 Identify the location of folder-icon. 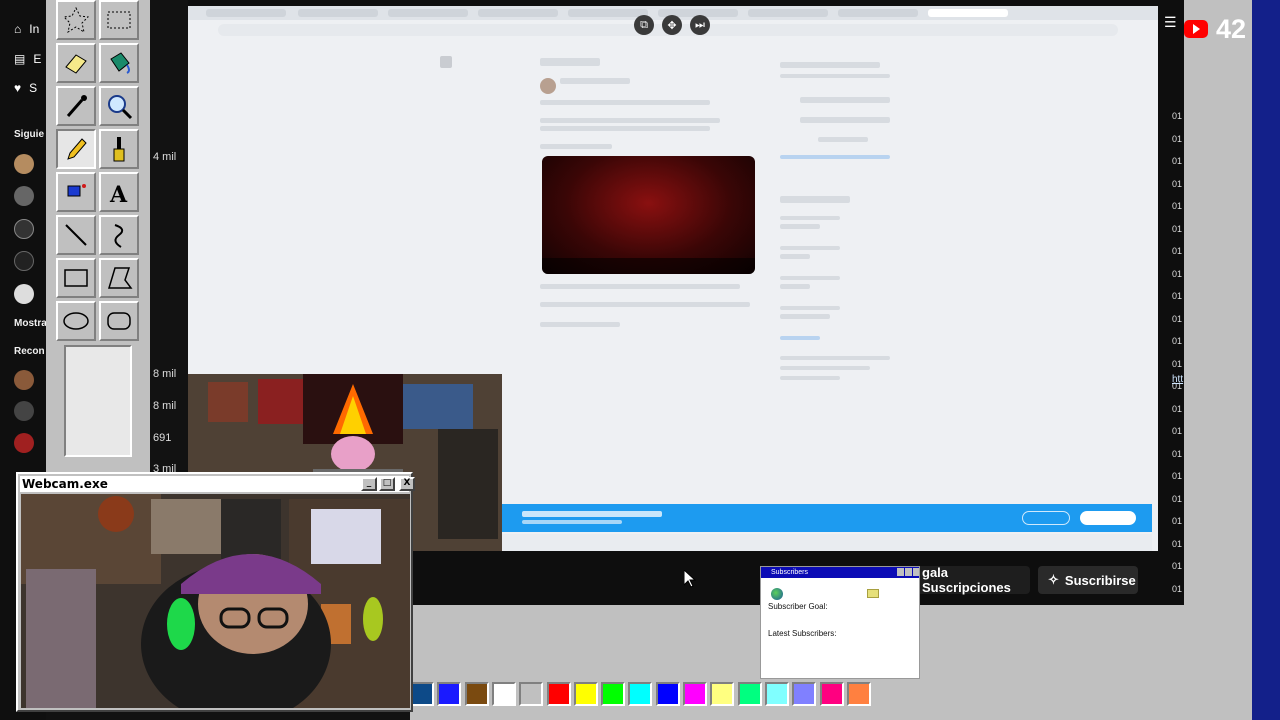
(873, 593).